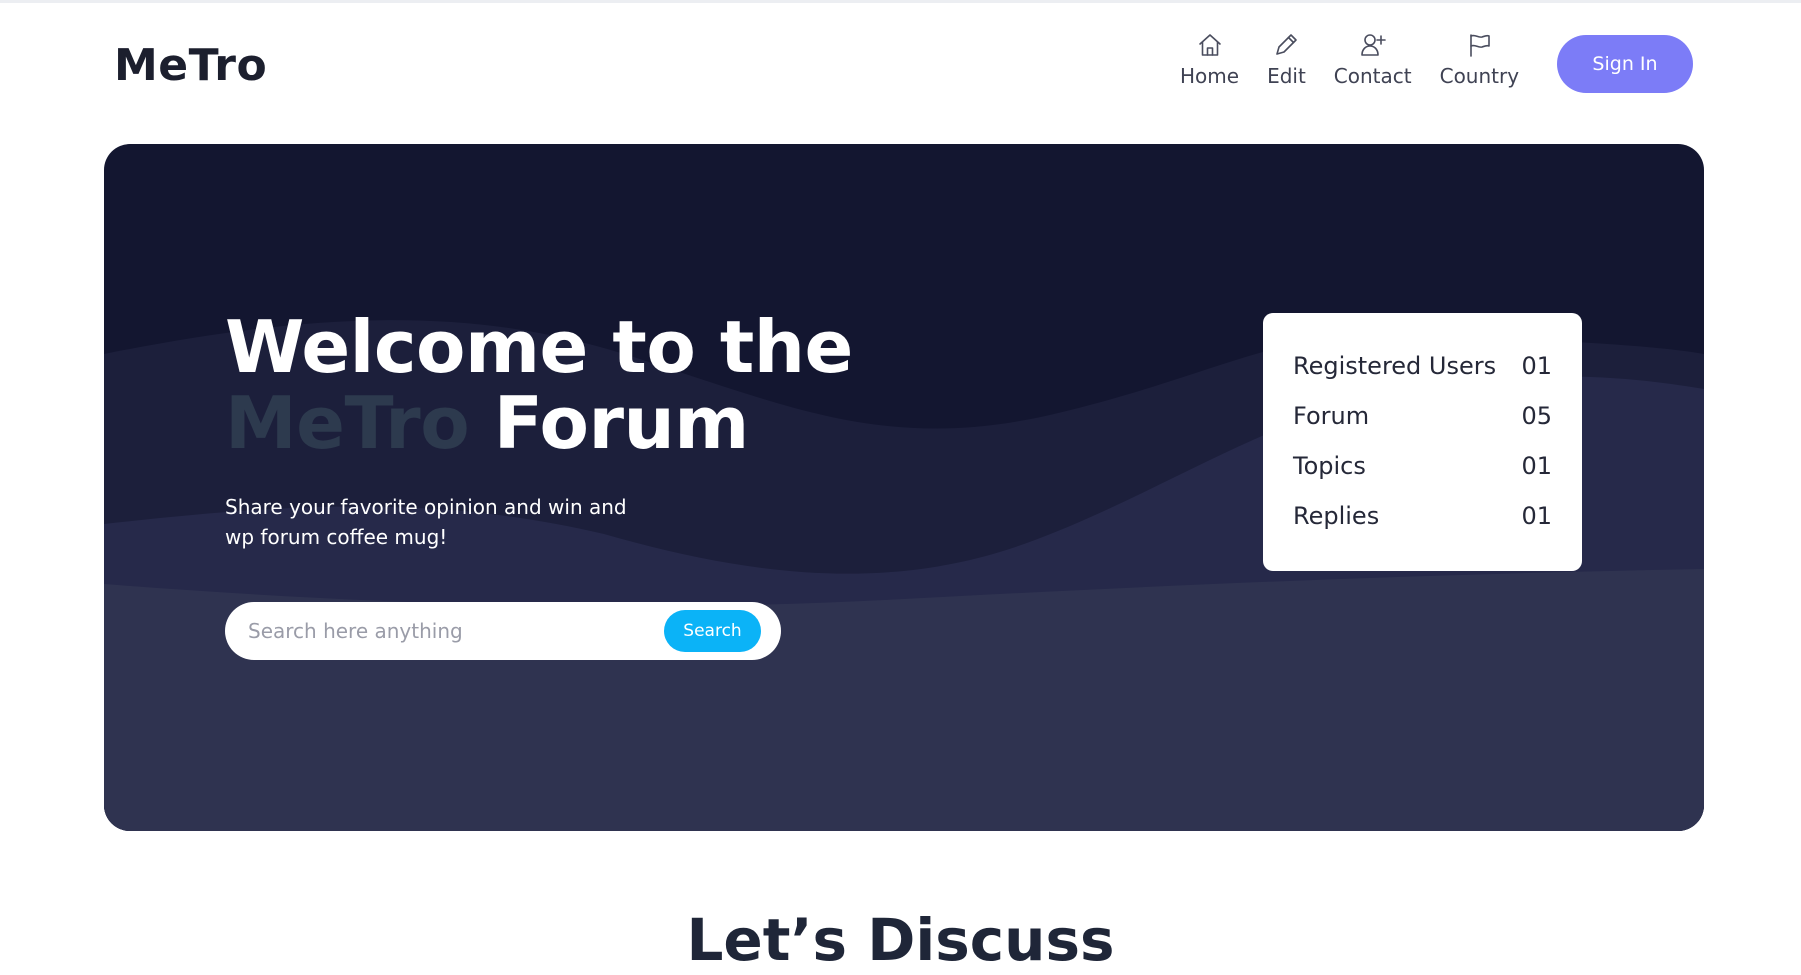 Image resolution: width=1801 pixels, height=975 pixels. I want to click on sign-in-button: Sign In, so click(1625, 64).